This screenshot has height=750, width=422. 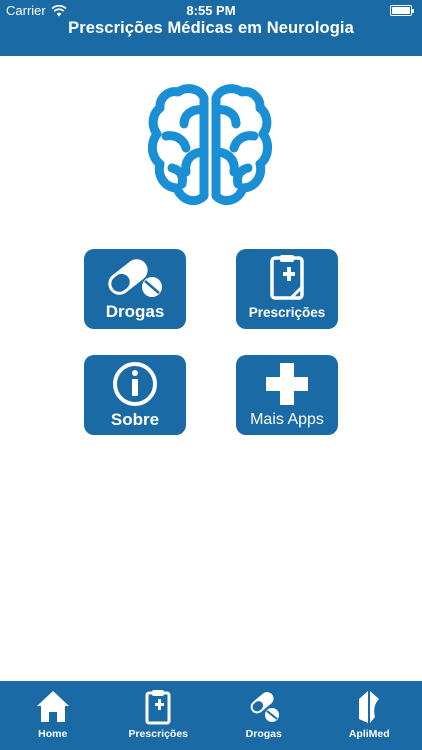 What do you see at coordinates (52, 706) in the screenshot?
I see `home-icon` at bounding box center [52, 706].